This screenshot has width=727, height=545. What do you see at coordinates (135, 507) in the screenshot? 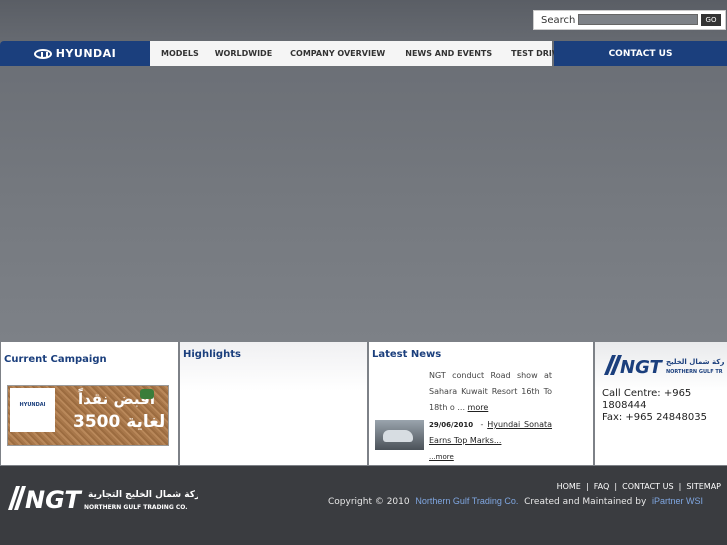
I see `svg-text: NORTHERN GULF TRADING CO.` at bounding box center [135, 507].